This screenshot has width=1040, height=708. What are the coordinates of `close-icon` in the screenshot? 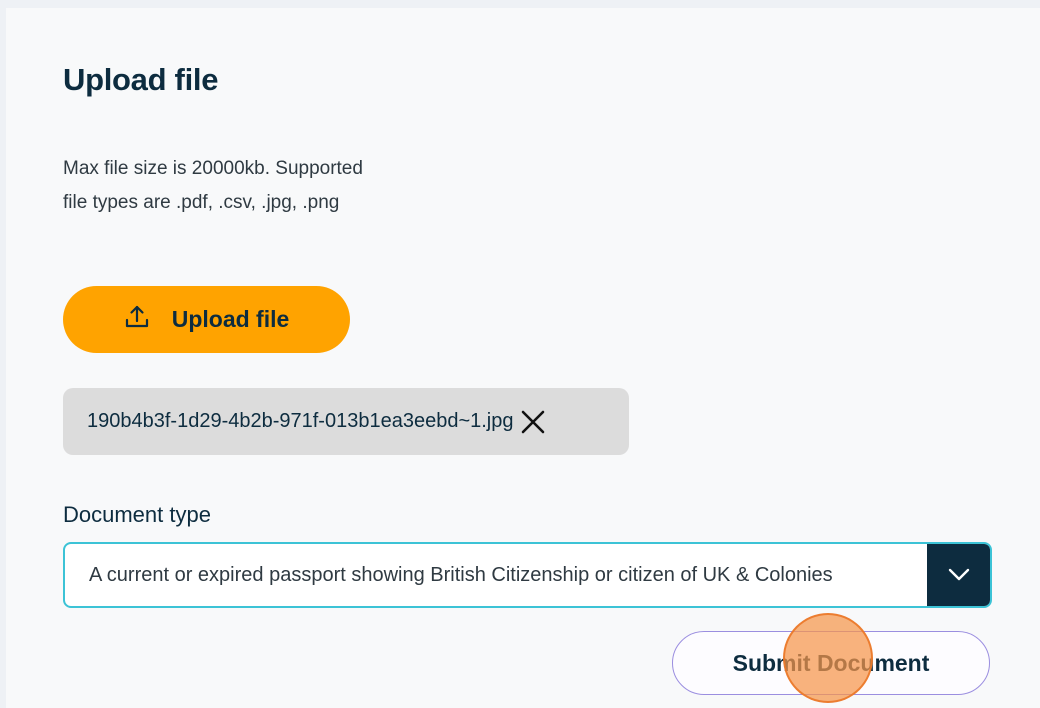 It's located at (533, 422).